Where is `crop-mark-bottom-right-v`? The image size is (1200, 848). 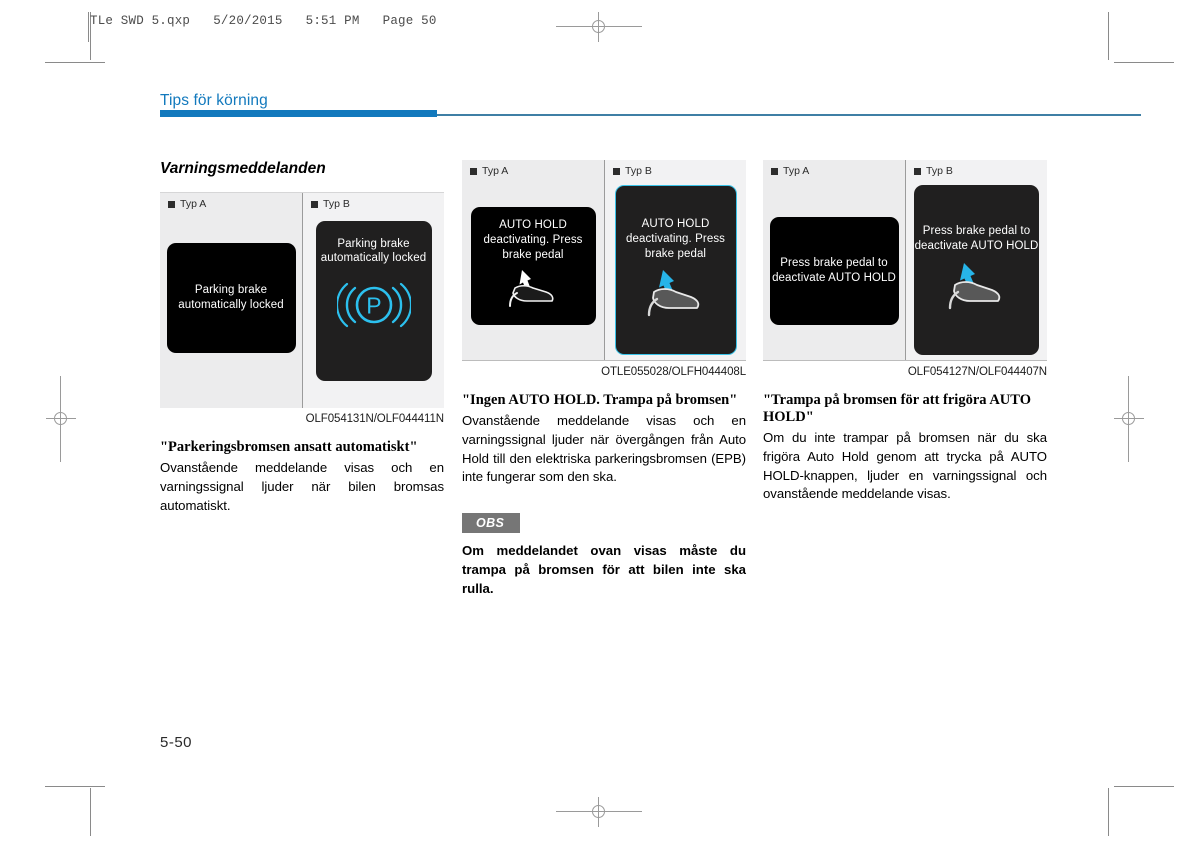
crop-mark-bottom-right-v is located at coordinates (1108, 812).